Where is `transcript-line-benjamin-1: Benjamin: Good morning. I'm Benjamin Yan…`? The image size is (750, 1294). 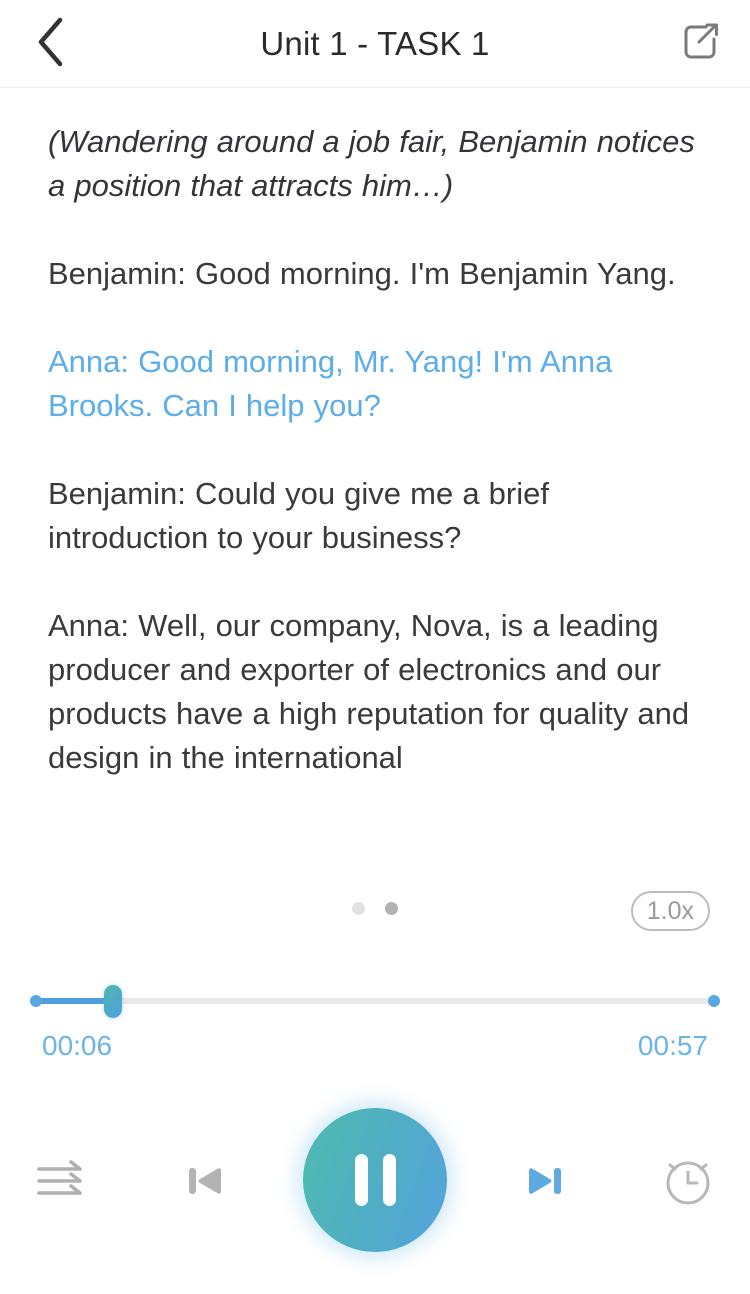 transcript-line-benjamin-1: Benjamin: Good morning. I'm Benjamin Yan… is located at coordinates (362, 273).